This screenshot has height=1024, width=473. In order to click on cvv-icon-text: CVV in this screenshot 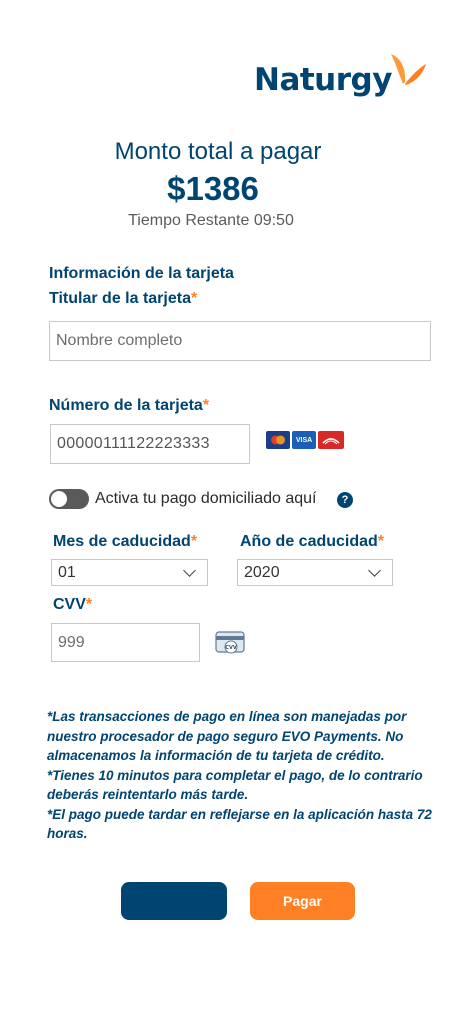, I will do `click(231, 648)`.